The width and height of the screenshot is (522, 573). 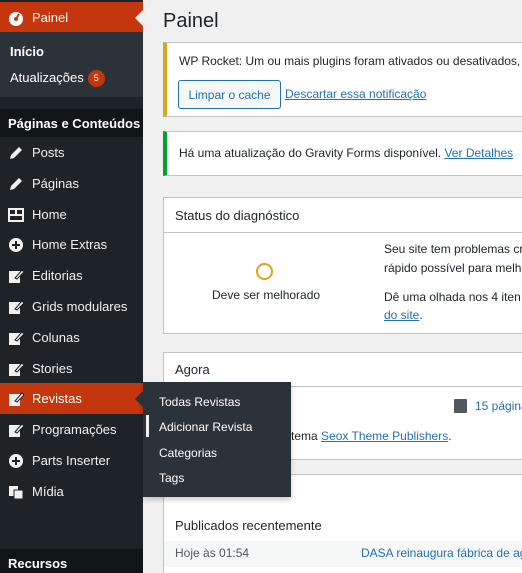 I want to click on sidebar-item-label: Revistas, so click(x=57, y=398).